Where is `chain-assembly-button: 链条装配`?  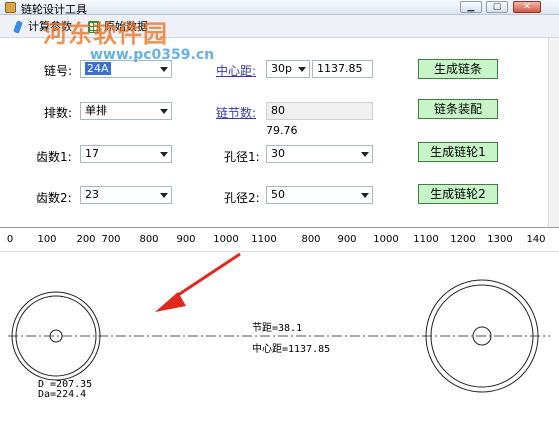
chain-assembly-button: 链条装配 is located at coordinates (458, 109).